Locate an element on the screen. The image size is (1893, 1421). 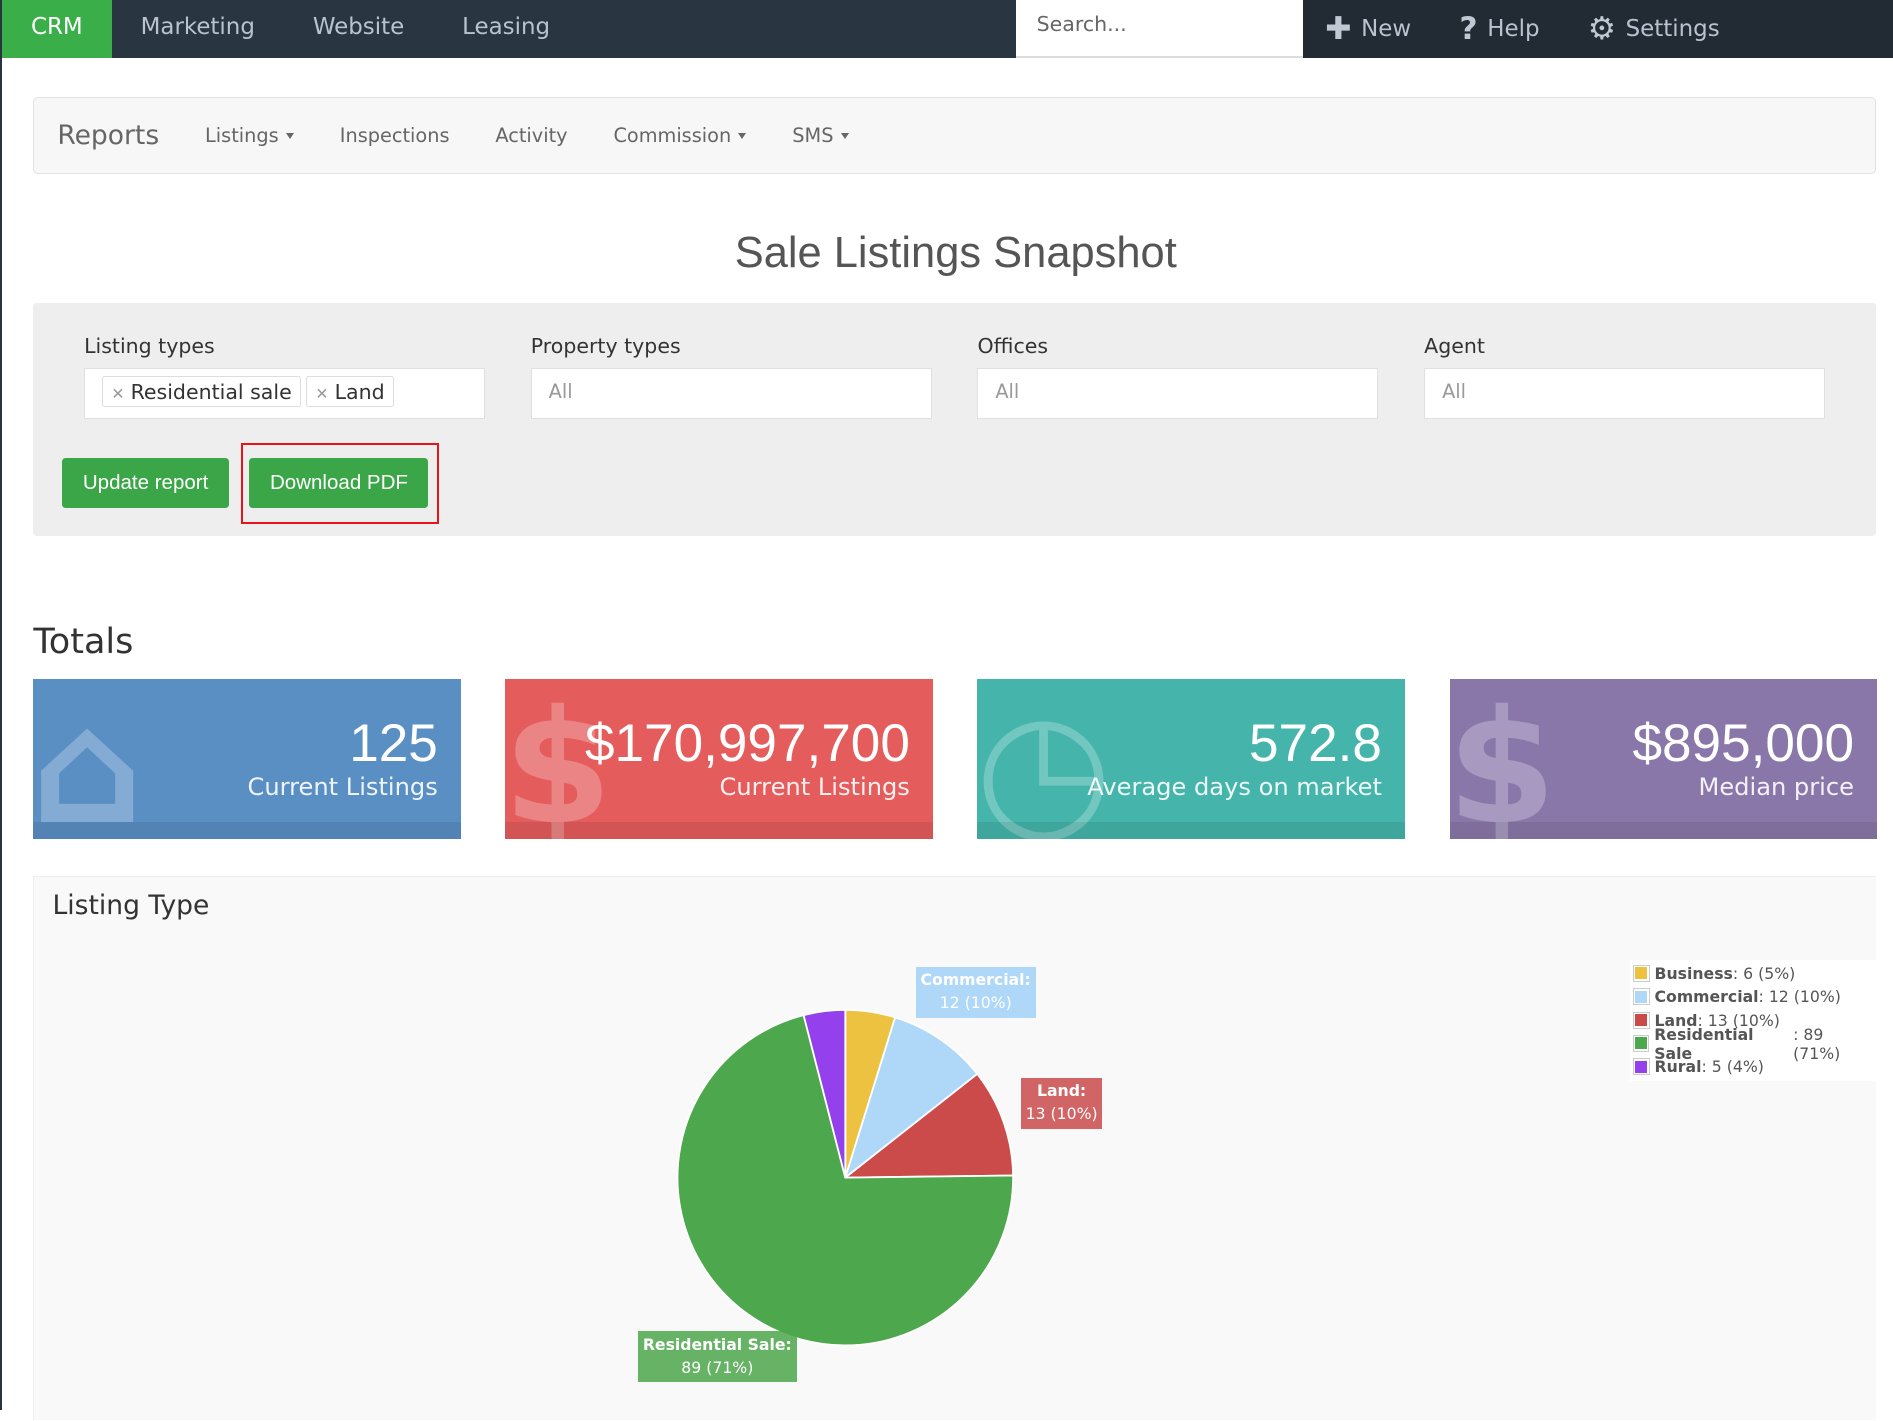
offices-label: Offices is located at coordinates (1013, 346).